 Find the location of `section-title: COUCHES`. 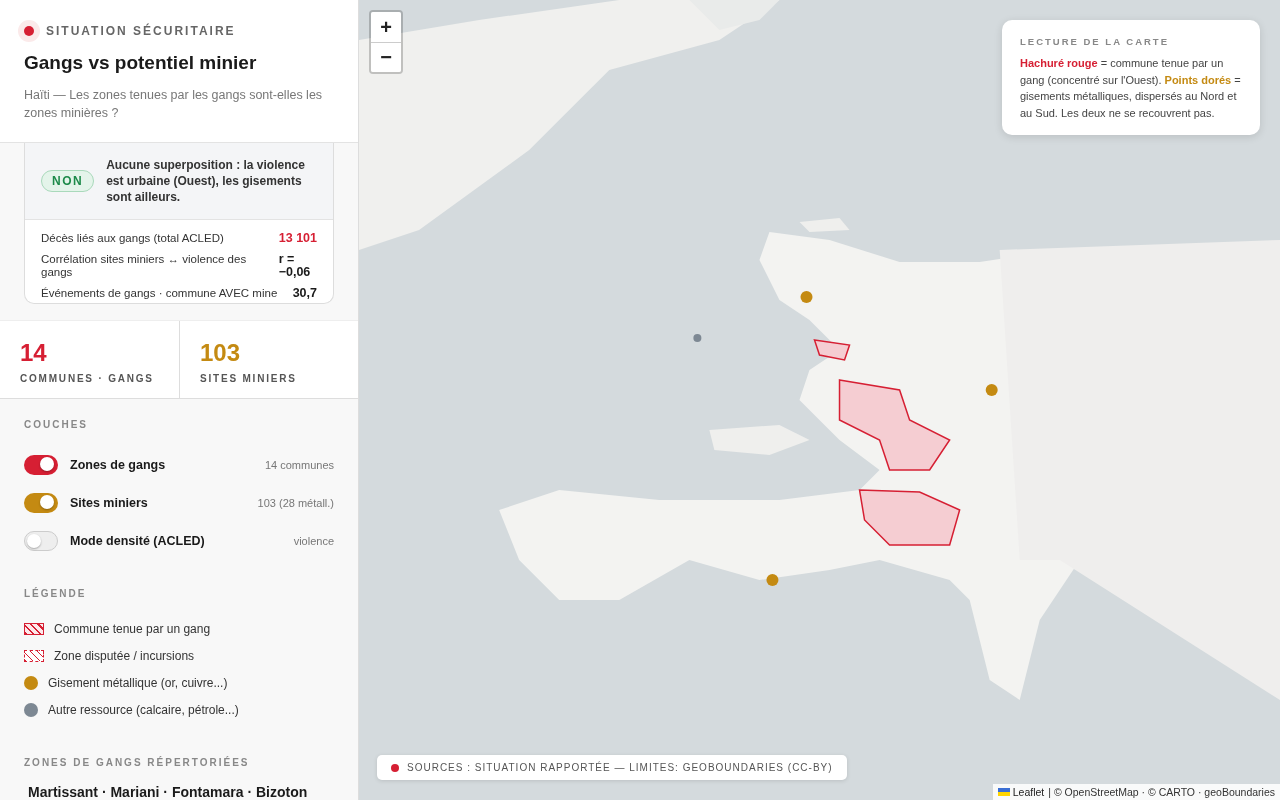

section-title: COUCHES is located at coordinates (56, 424).